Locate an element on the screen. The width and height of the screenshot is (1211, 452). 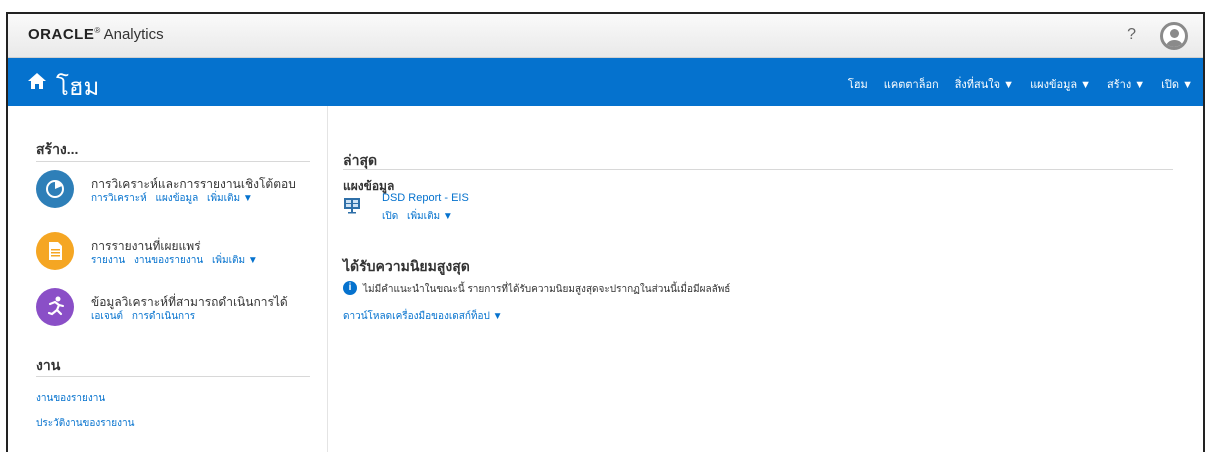
link-action: การดำเนินการ is located at coordinates (163, 316).